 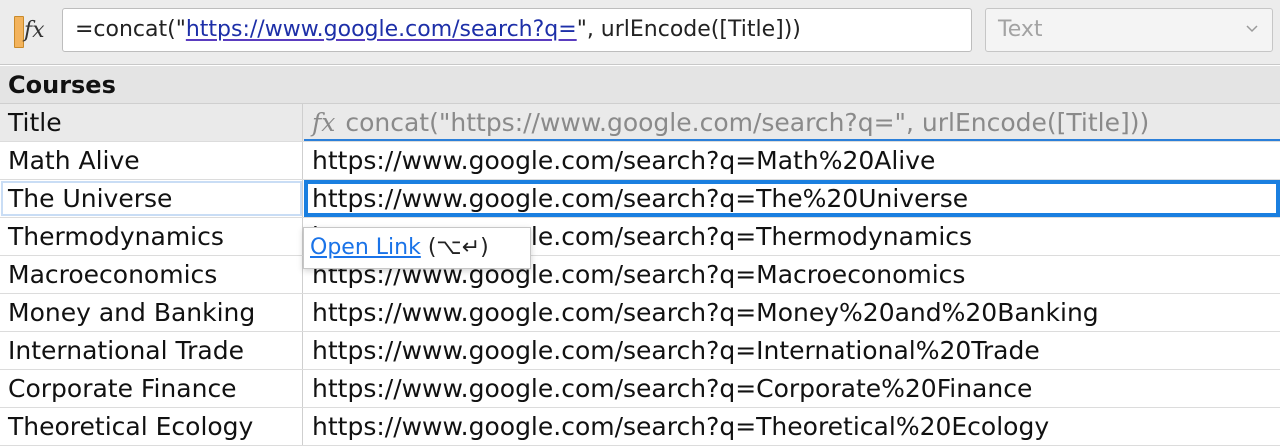 What do you see at coordinates (130, 29) in the screenshot?
I see `formula-prefix: =concat("` at bounding box center [130, 29].